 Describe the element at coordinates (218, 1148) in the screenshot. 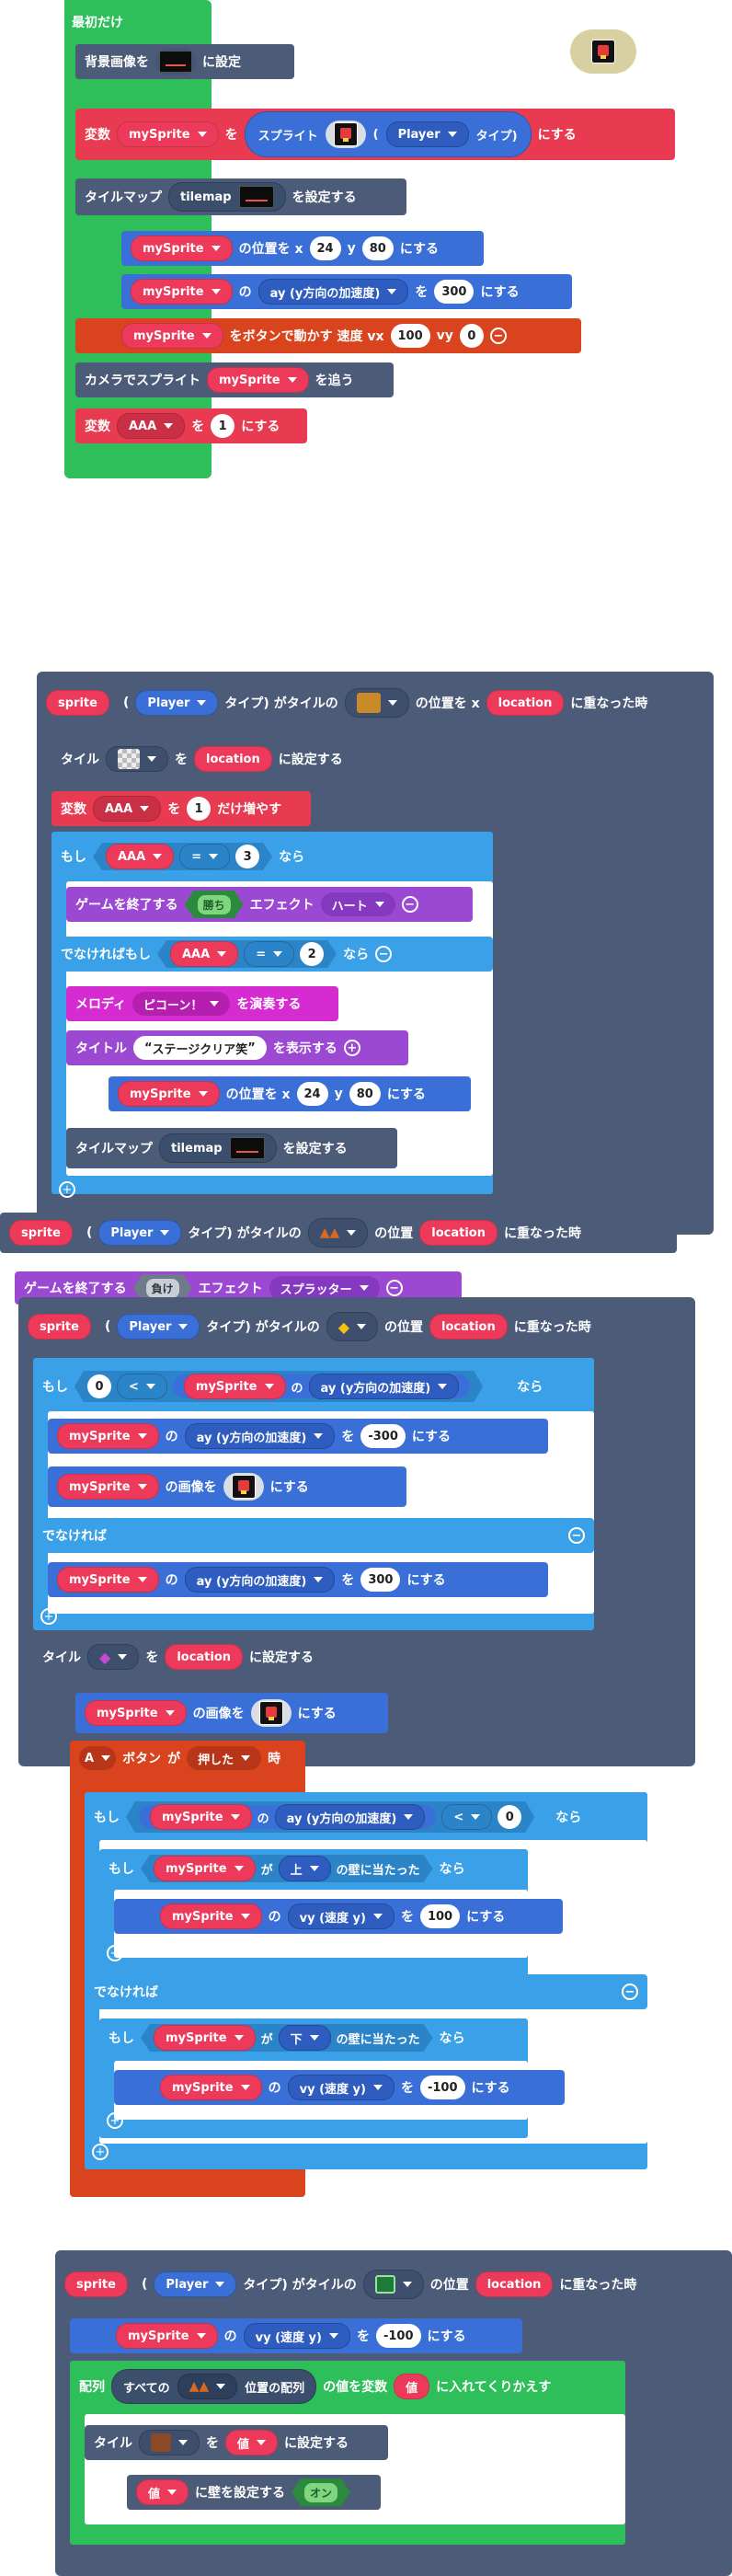

I see `overlap1-tilemap-value: tilemap` at that location.